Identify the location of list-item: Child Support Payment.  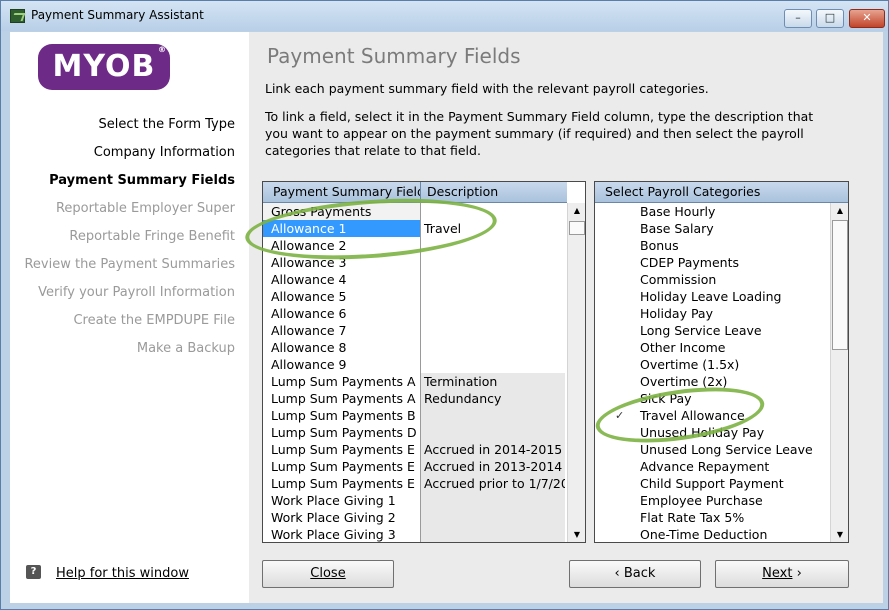
(711, 483).